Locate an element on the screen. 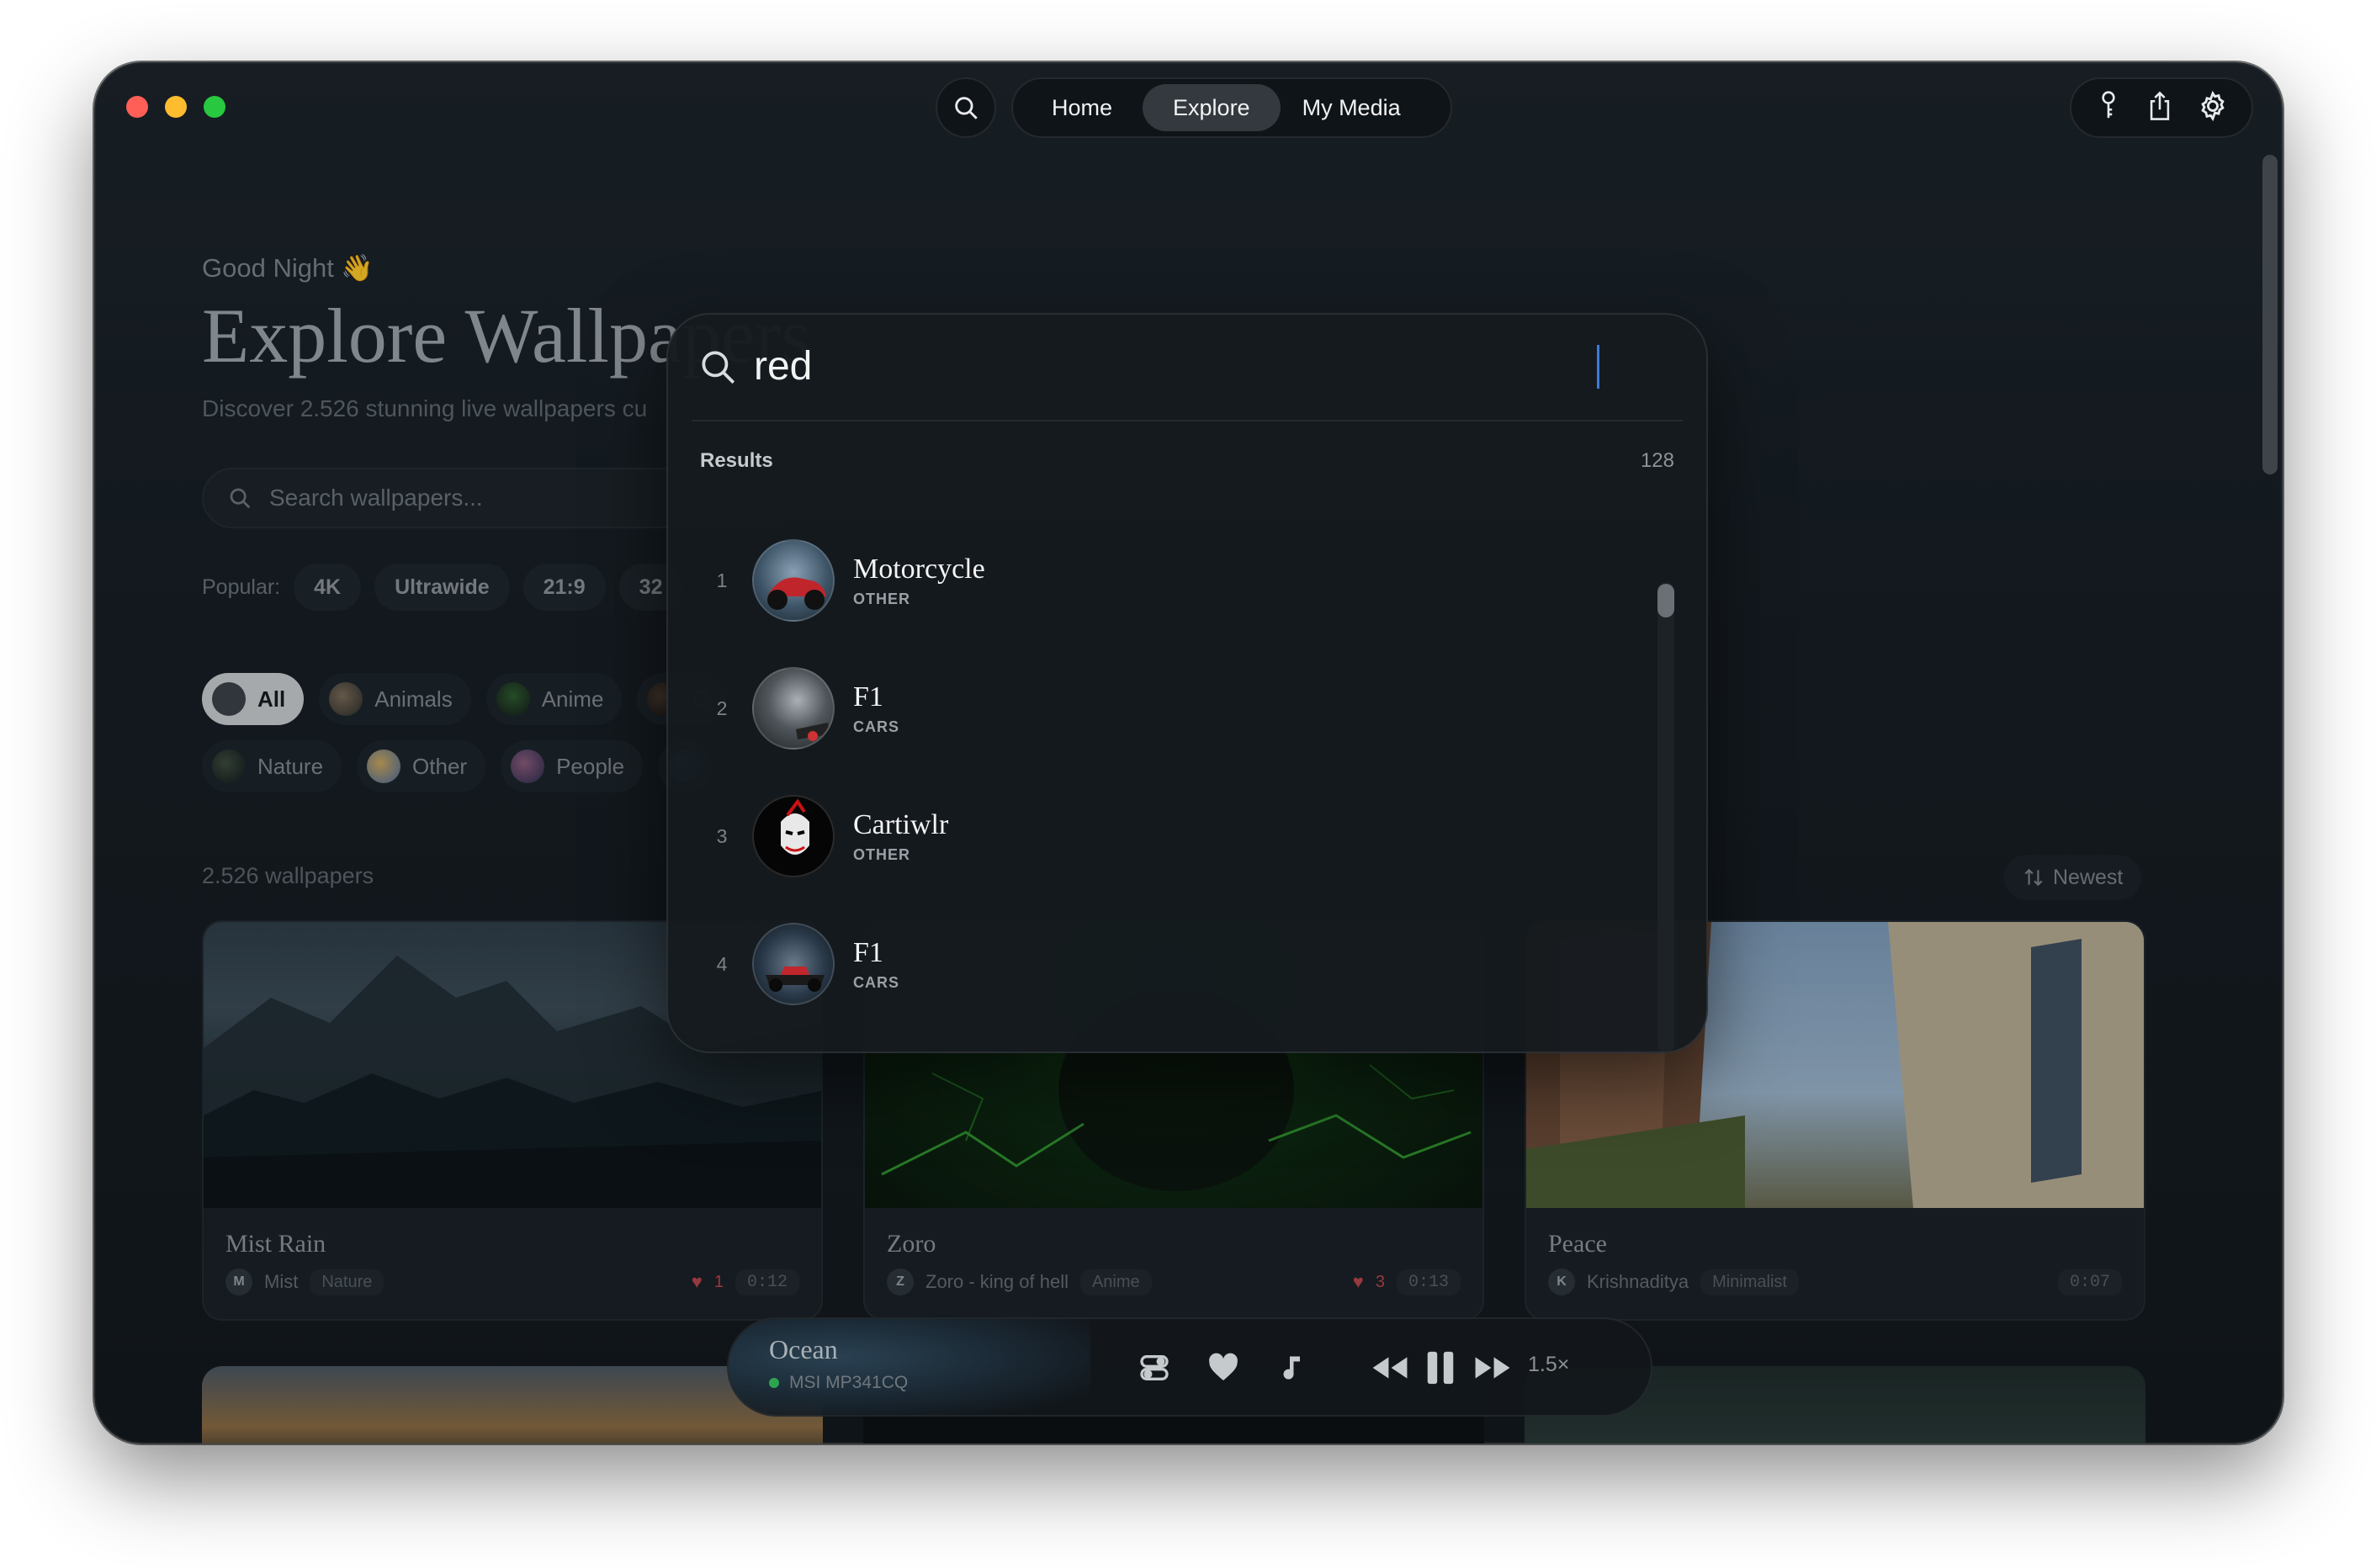 The height and width of the screenshot is (1568, 2376). player-title: Ocean is located at coordinates (803, 1349).